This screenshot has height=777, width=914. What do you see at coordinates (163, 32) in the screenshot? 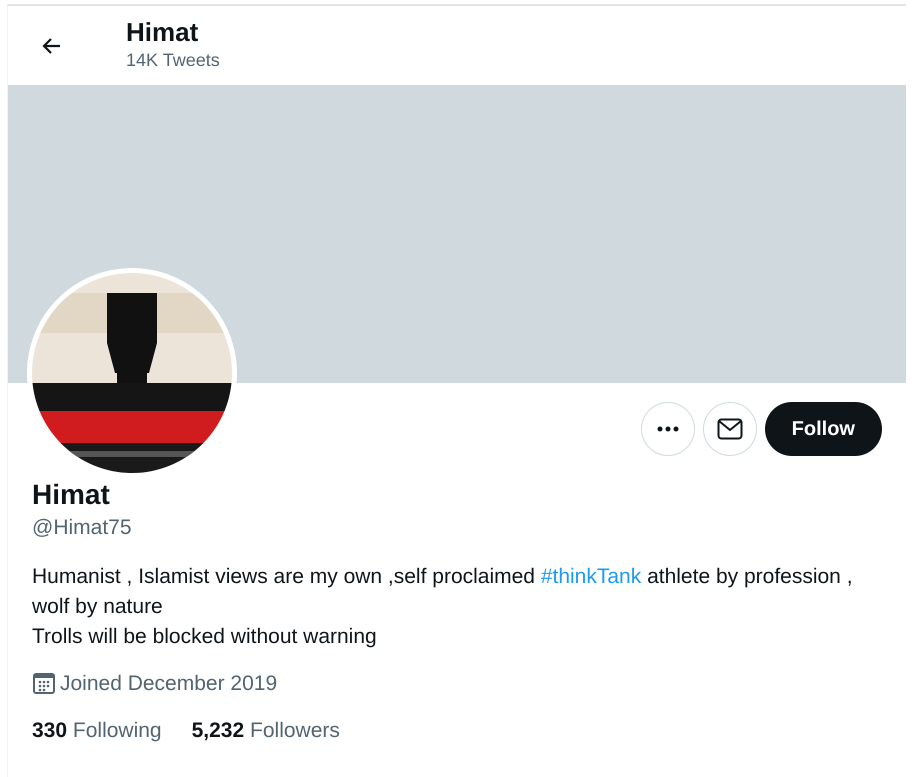
I see `header-title: Himat` at bounding box center [163, 32].